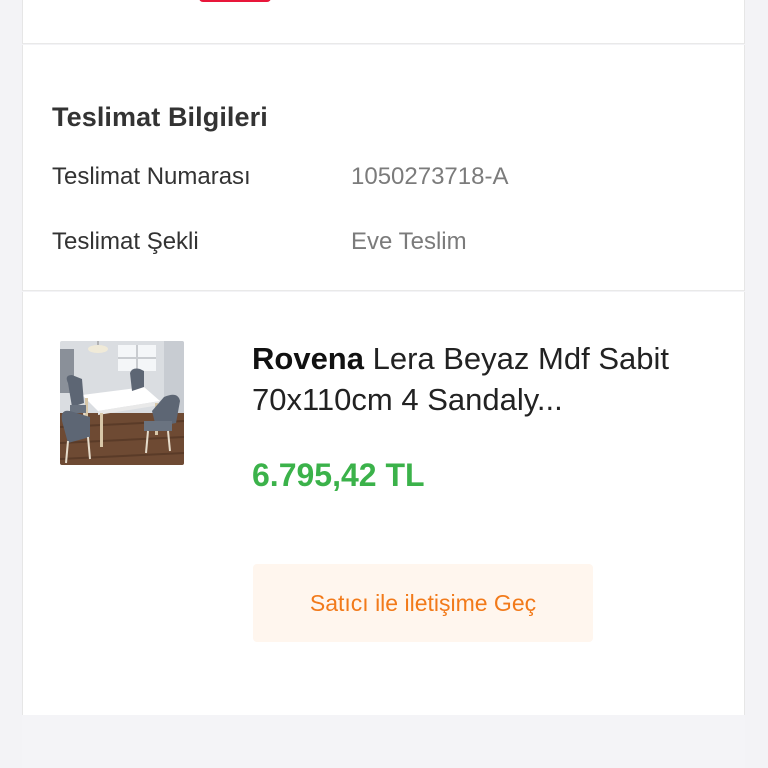 The image size is (768, 768). I want to click on product-price: 6.795,42 TL, so click(338, 475).